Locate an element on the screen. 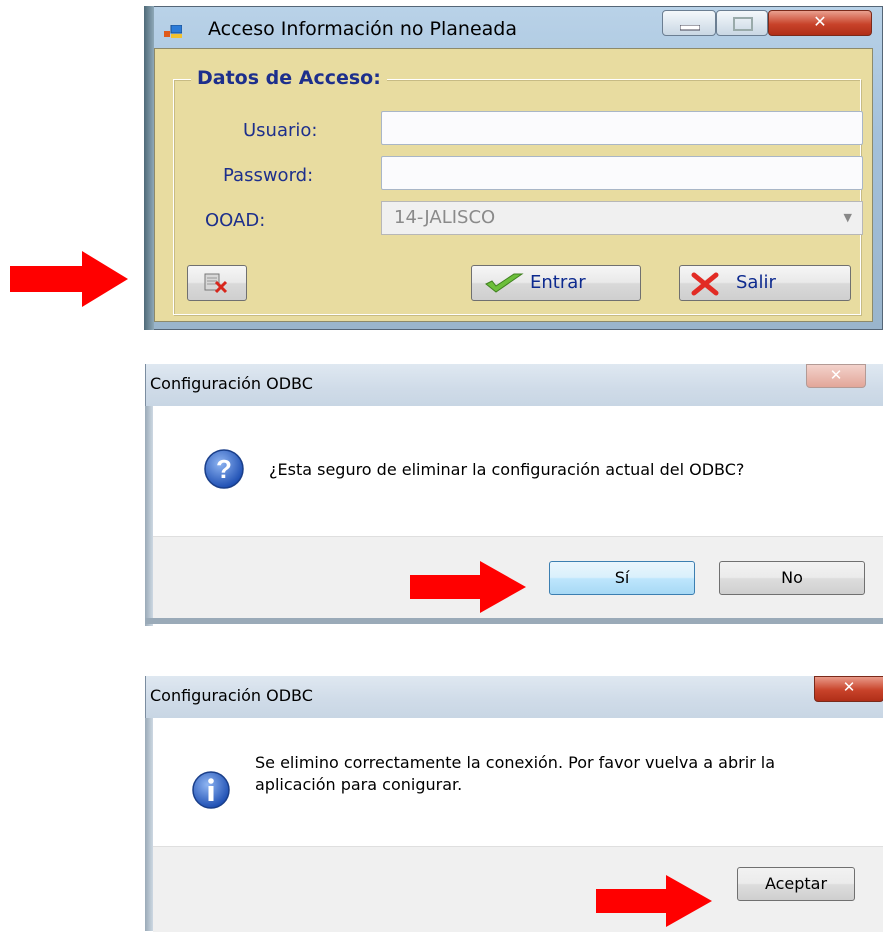  maximize-icon is located at coordinates (743, 24).